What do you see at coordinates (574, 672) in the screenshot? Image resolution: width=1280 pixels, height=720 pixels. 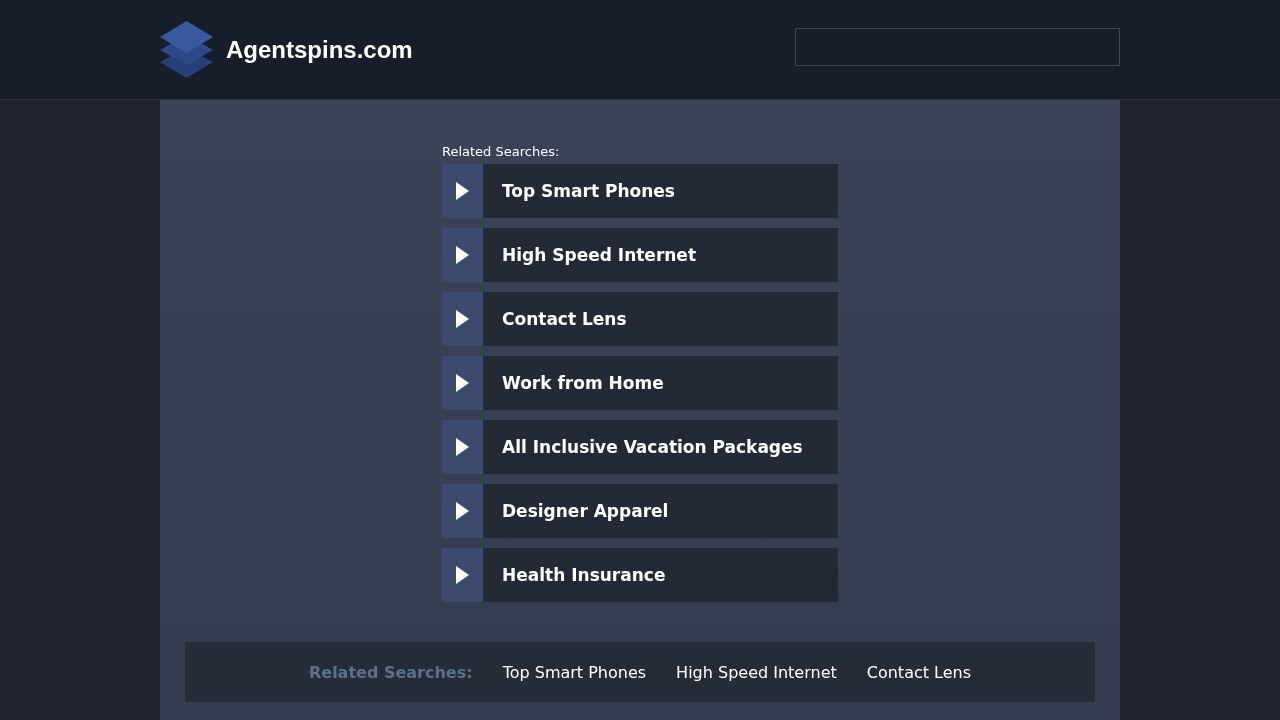 I see `footer-link: Top Smart Phones` at bounding box center [574, 672].